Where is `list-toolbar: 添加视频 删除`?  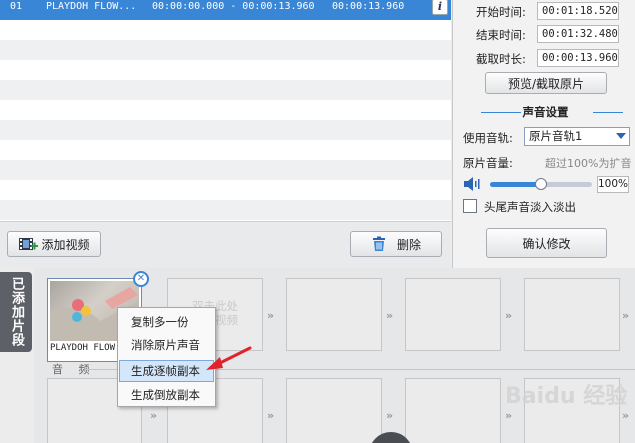 list-toolbar: 添加视频 删除 is located at coordinates (225, 244).